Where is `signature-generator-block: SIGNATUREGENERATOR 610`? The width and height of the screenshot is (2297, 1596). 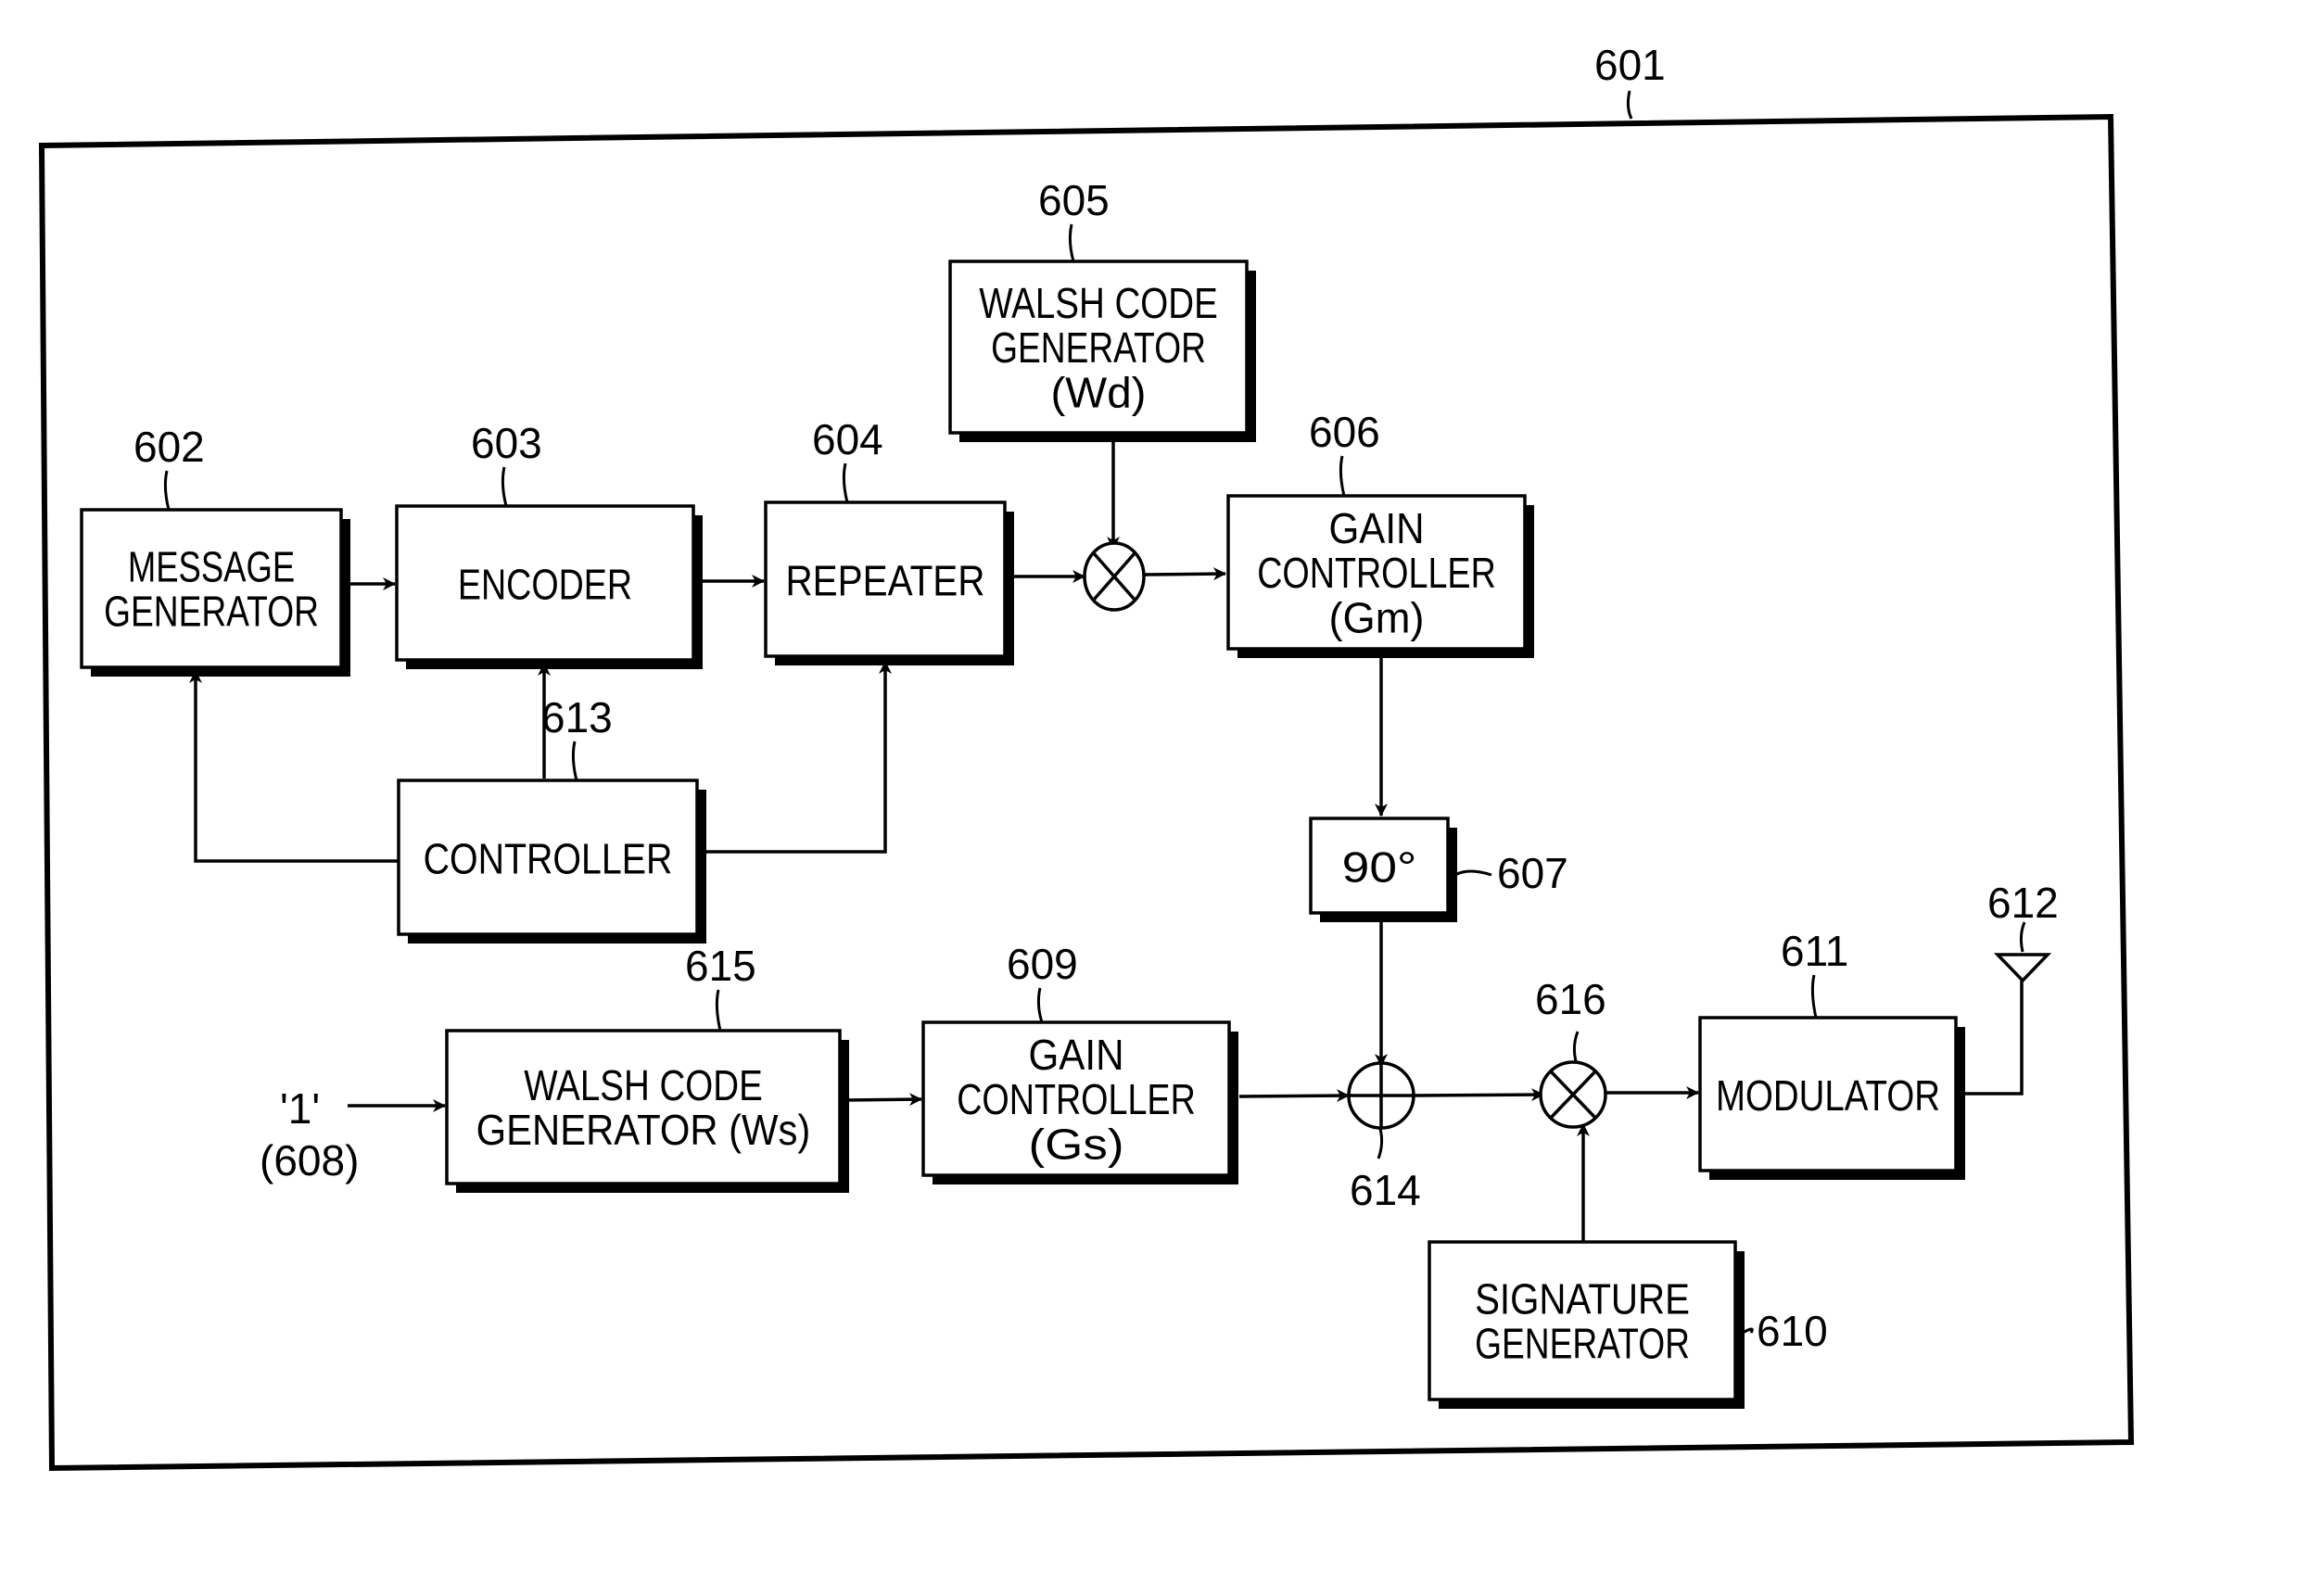 signature-generator-block: SIGNATUREGENERATOR 610 is located at coordinates (1628, 1324).